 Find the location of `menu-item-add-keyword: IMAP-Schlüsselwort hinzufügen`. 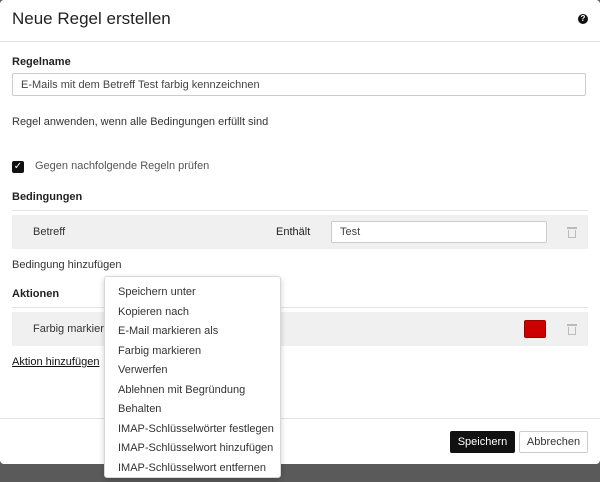

menu-item-add-keyword: IMAP-Schlüsselwort hinzufügen is located at coordinates (192, 449).